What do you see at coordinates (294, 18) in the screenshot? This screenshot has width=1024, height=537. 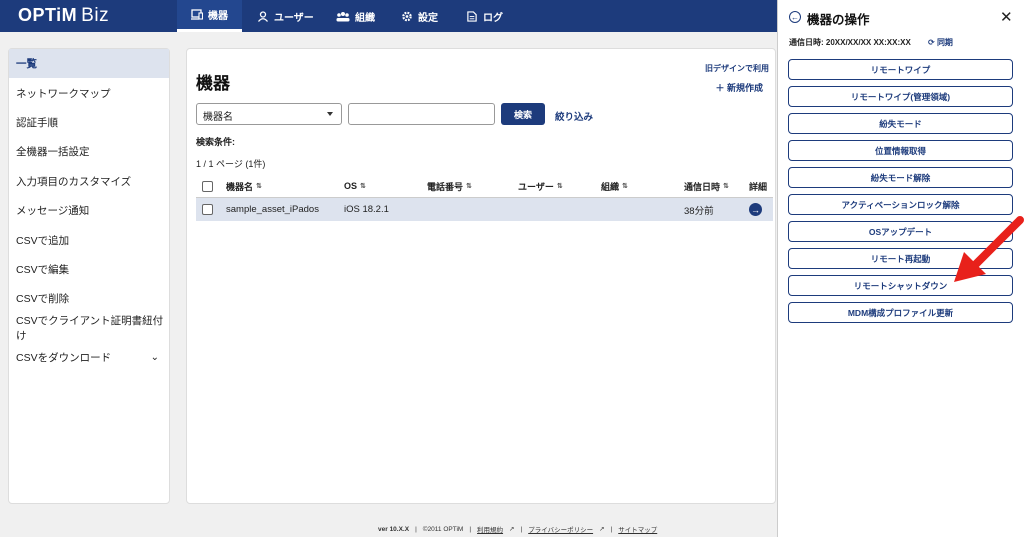 I see `nav-tab-label: ユーザー` at bounding box center [294, 18].